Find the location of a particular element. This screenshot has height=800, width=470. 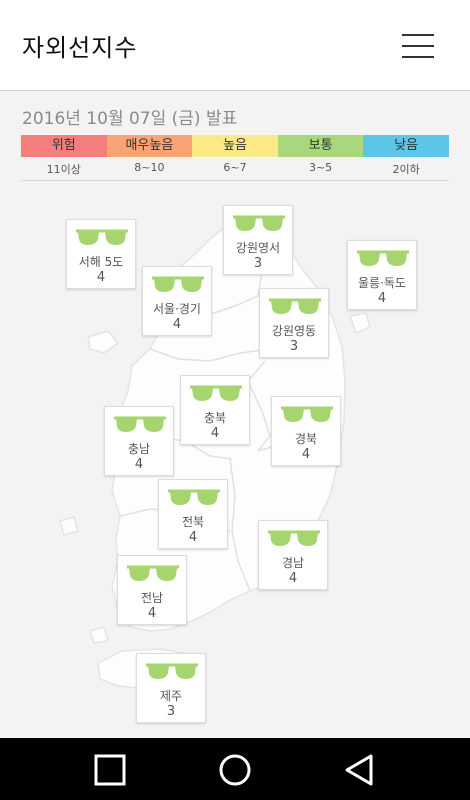

region-card-gyeongnam: 경남 4 is located at coordinates (293, 555).